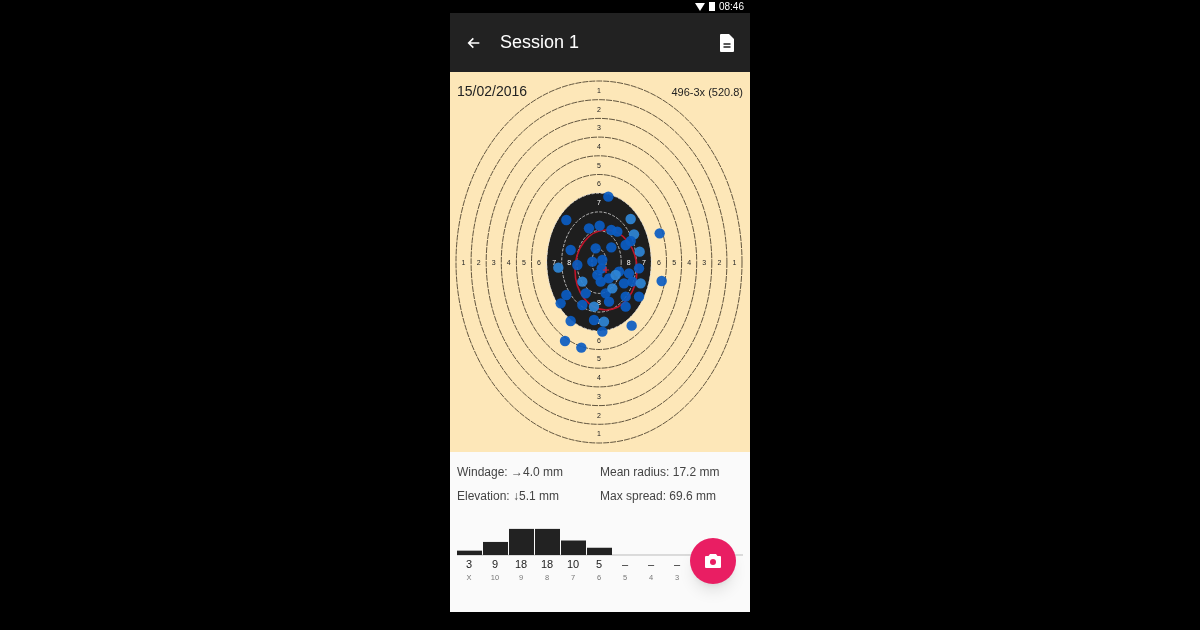  What do you see at coordinates (509, 496) in the screenshot?
I see `stat-text: Elevation: ↓5.1 mm` at bounding box center [509, 496].